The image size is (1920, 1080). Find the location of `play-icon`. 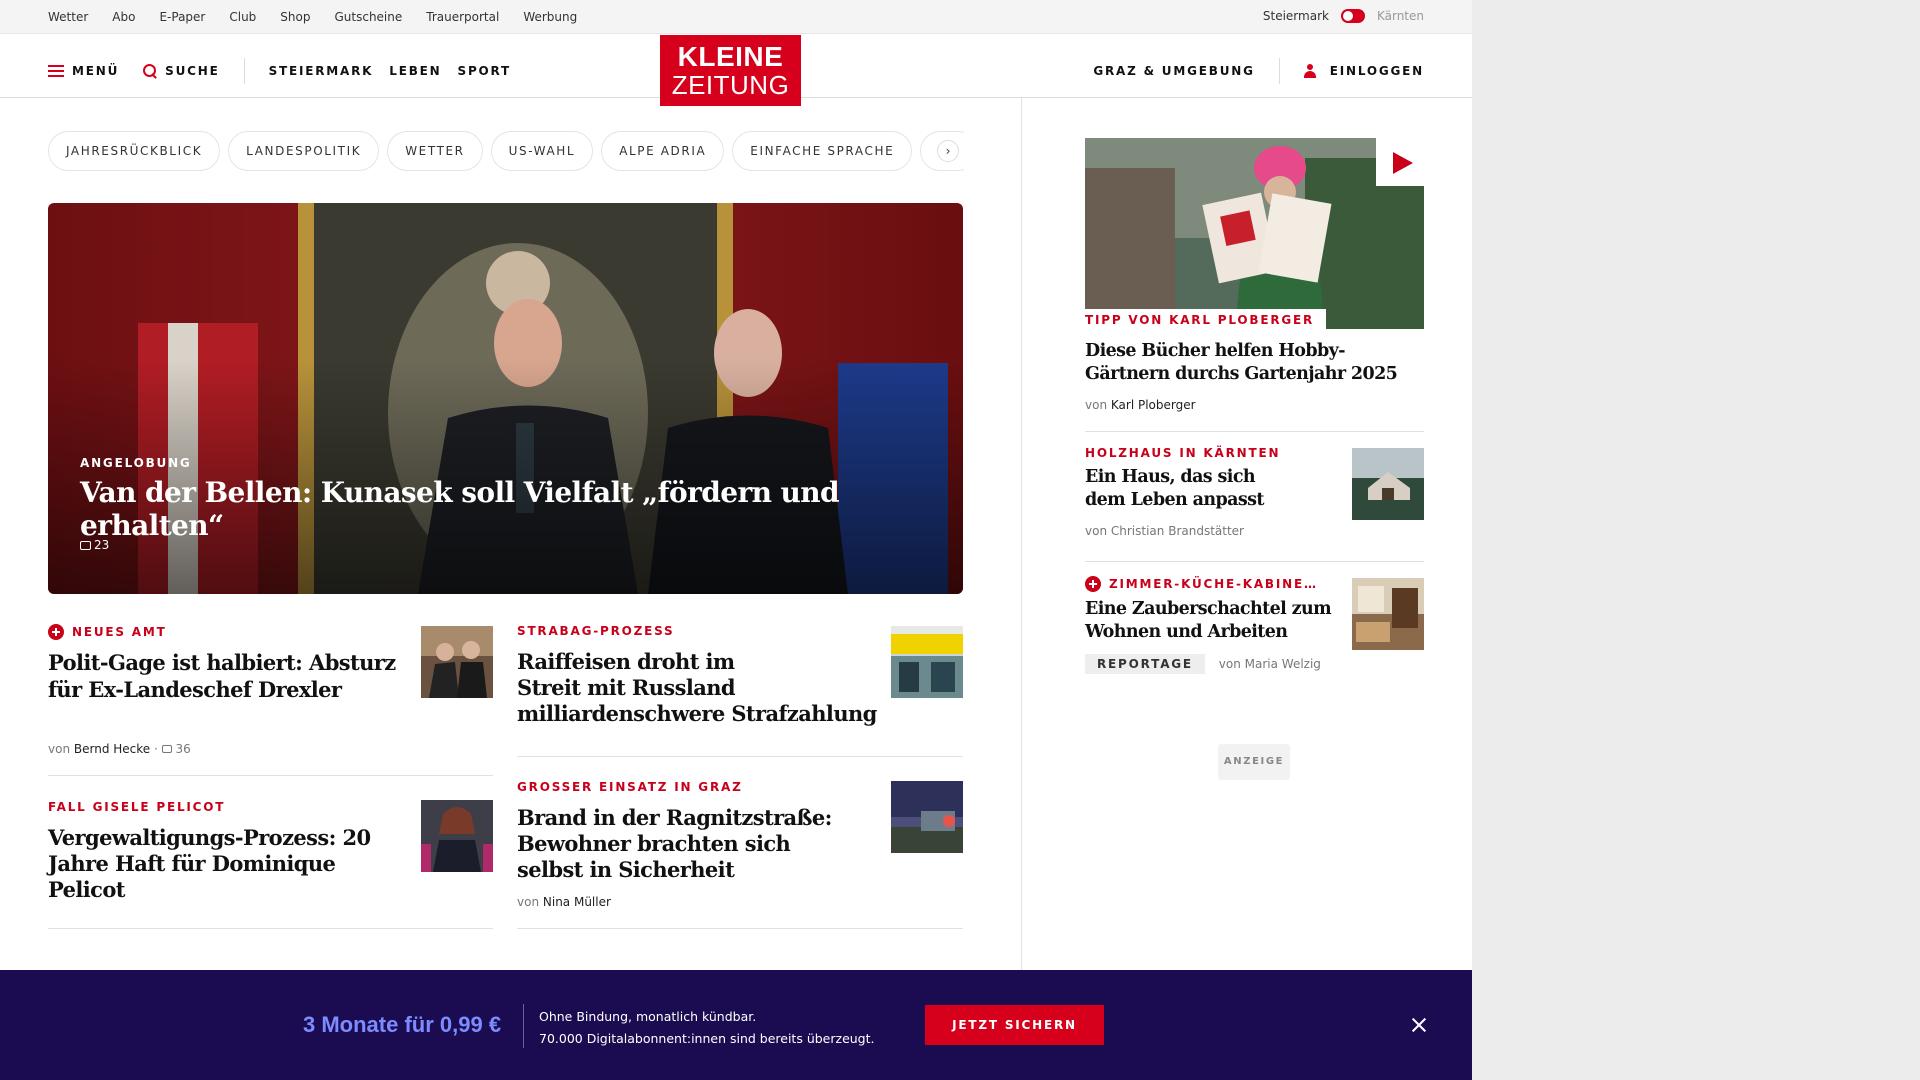

play-icon is located at coordinates (1400, 162).